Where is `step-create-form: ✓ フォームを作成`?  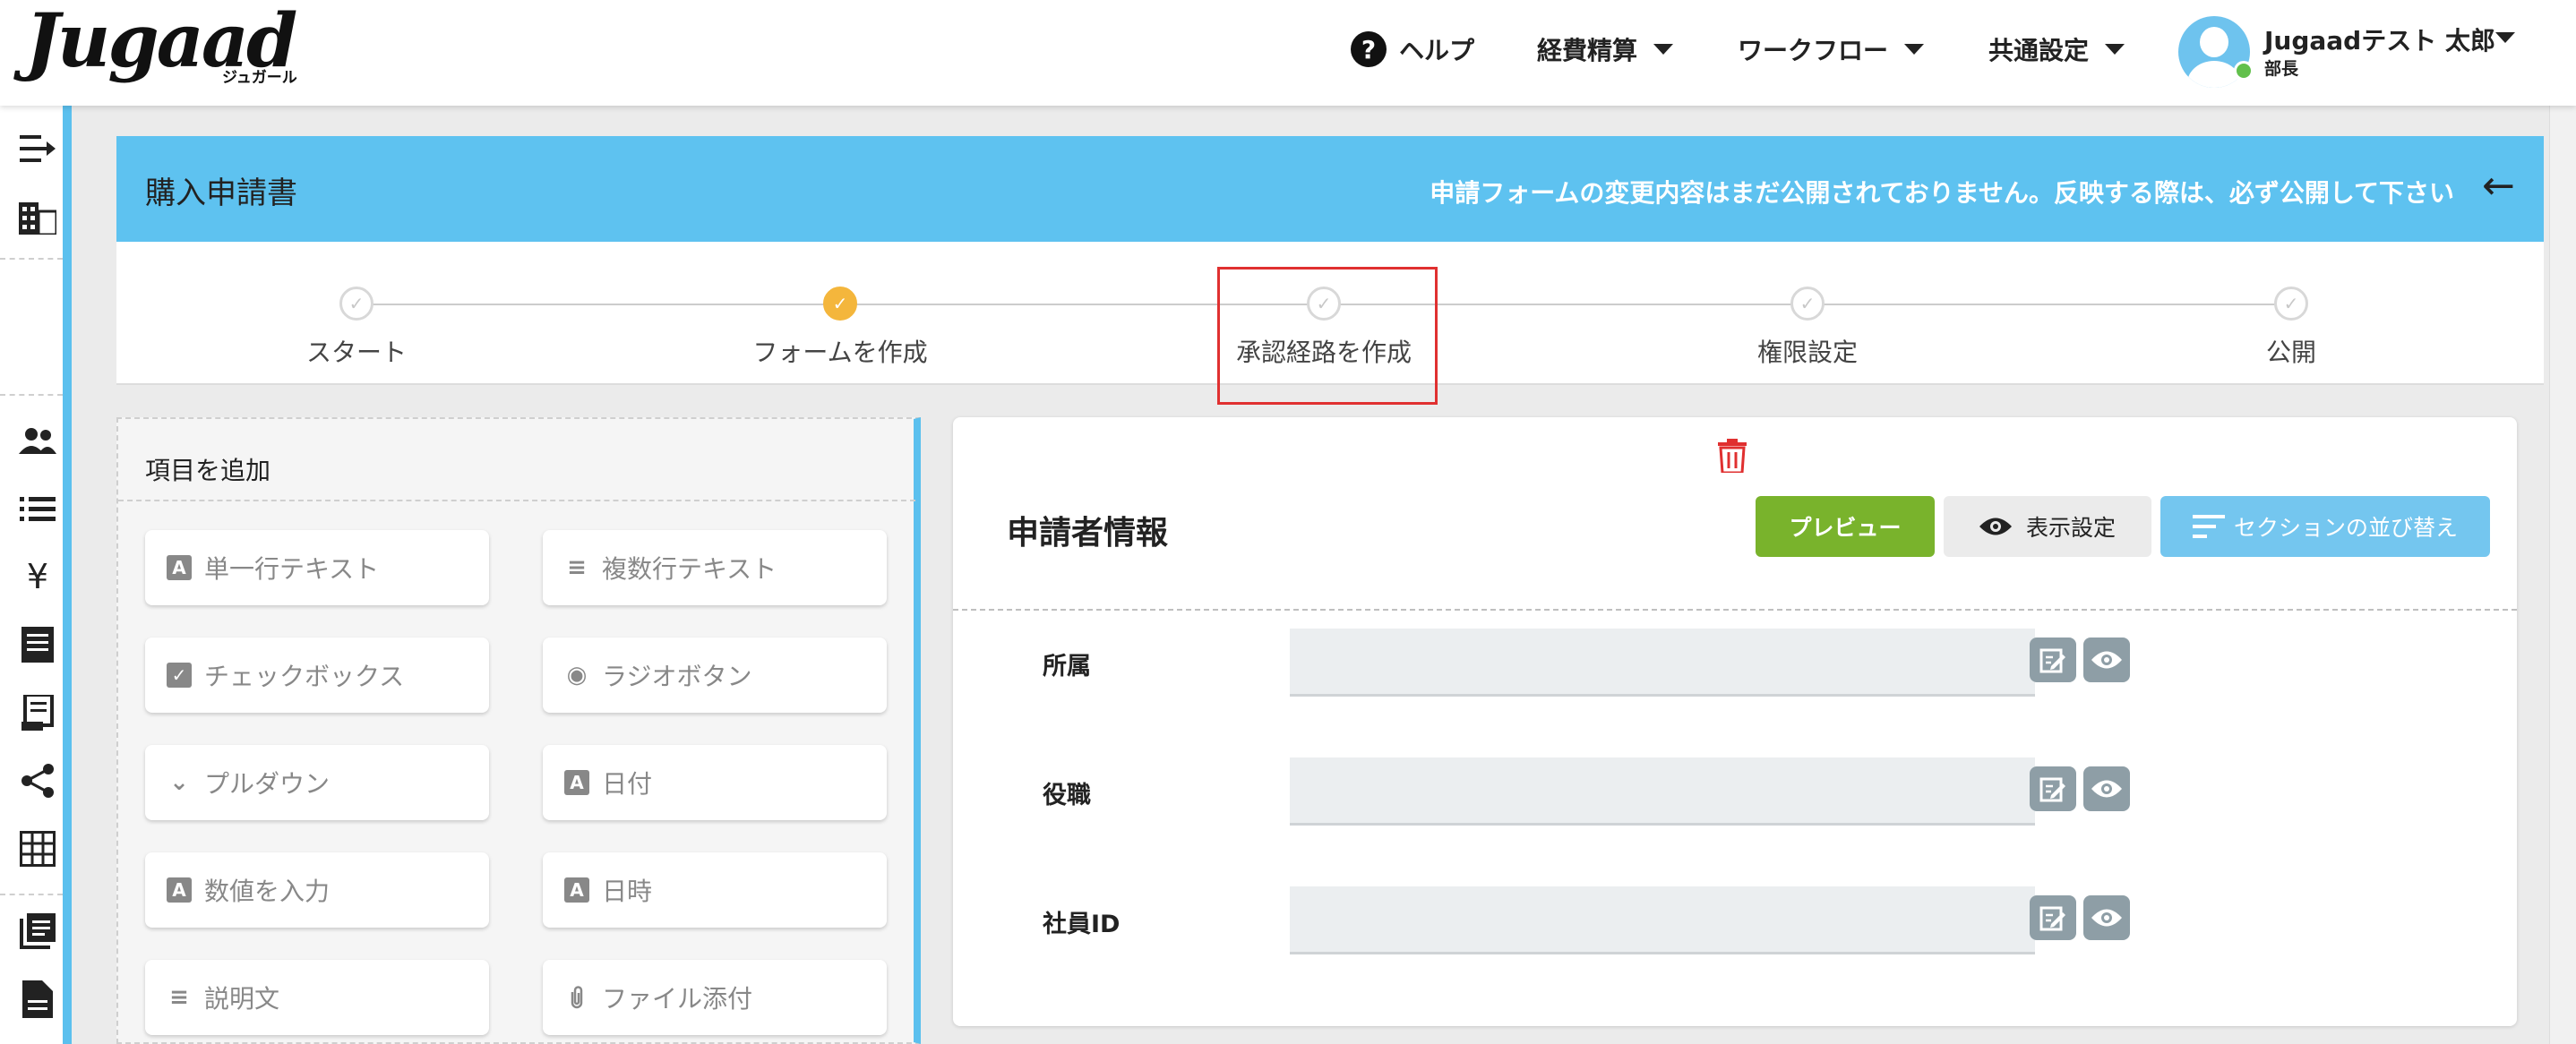
step-create-form: ✓ フォームを作成 is located at coordinates (840, 328).